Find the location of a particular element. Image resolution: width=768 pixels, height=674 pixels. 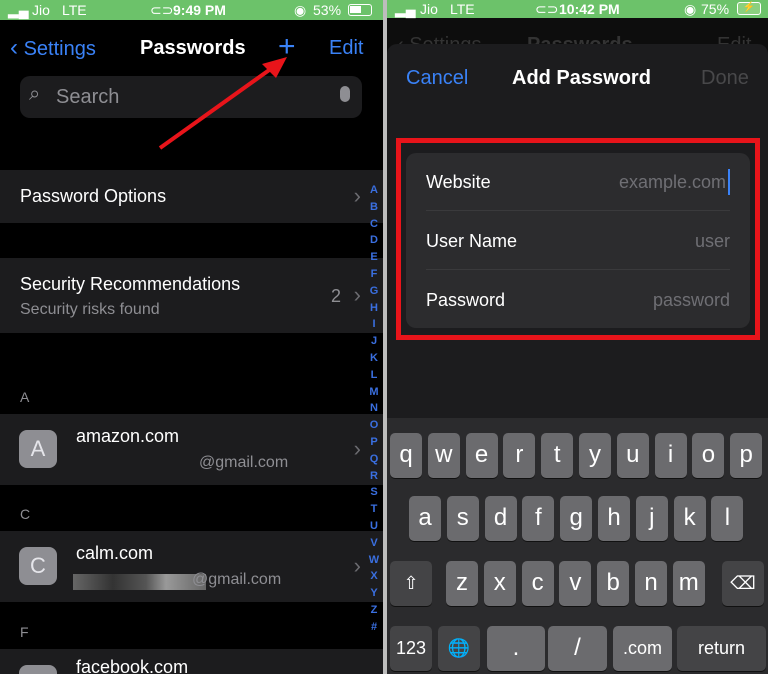

index-letter: V is located at coordinates (374, 543).